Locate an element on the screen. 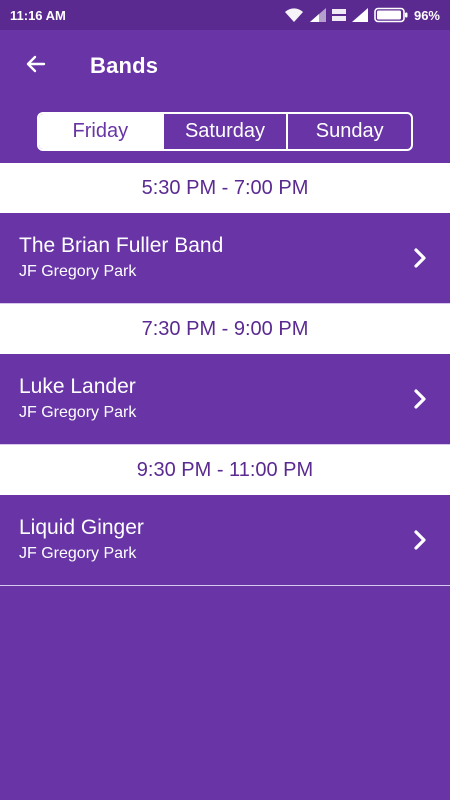 This screenshot has width=450, height=800. day-tabs: Friday Saturday Sunday is located at coordinates (225, 131).